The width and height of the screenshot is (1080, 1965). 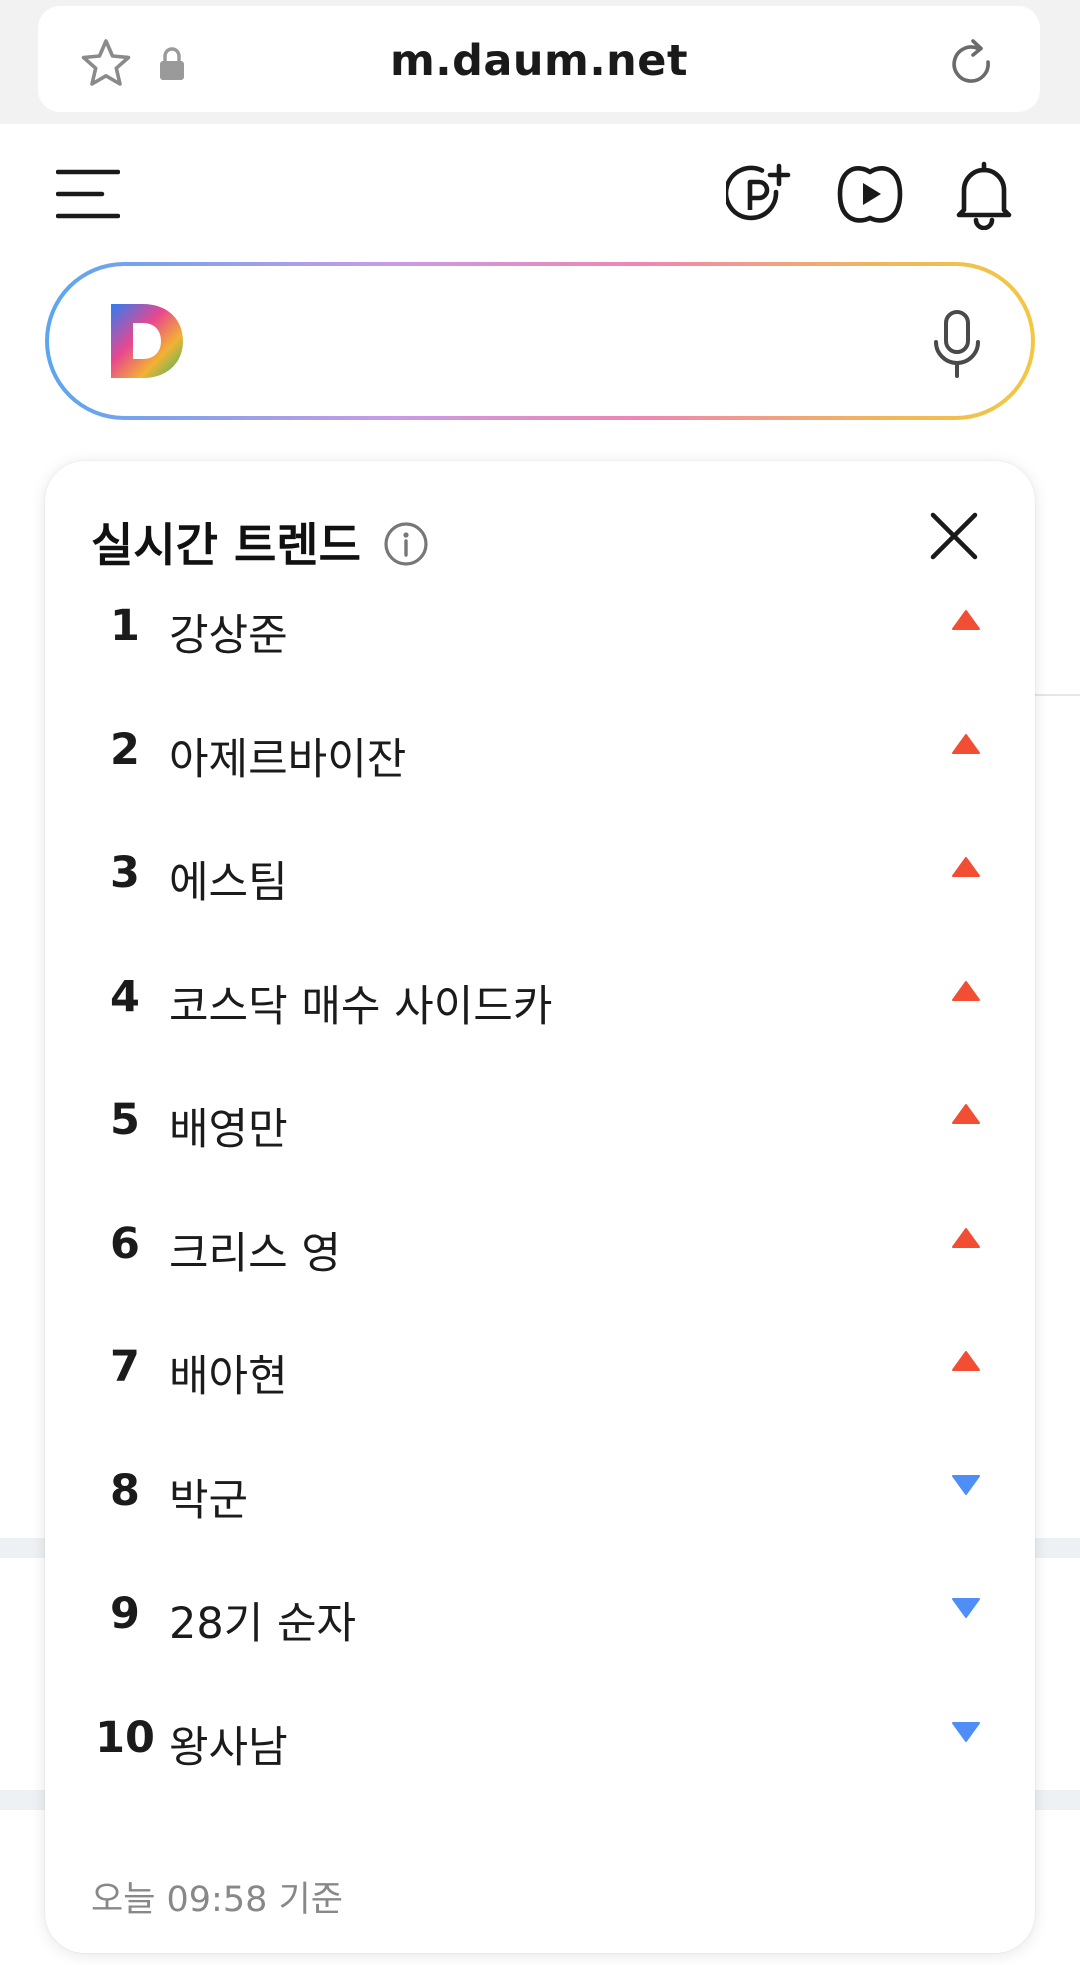 I want to click on trend-rank: 2, so click(x=125, y=749).